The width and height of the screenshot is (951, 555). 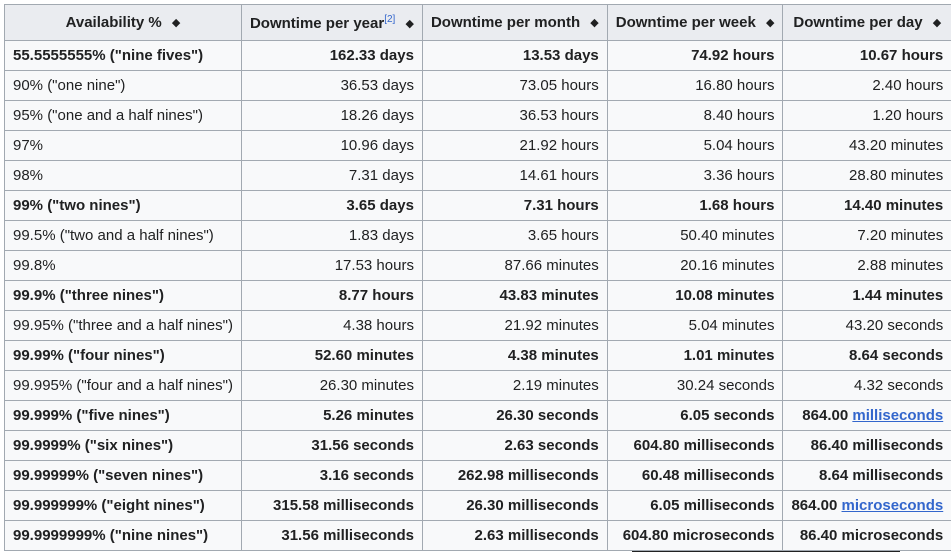 What do you see at coordinates (561, 205) in the screenshot?
I see `cell-value: 7.31 hours` at bounding box center [561, 205].